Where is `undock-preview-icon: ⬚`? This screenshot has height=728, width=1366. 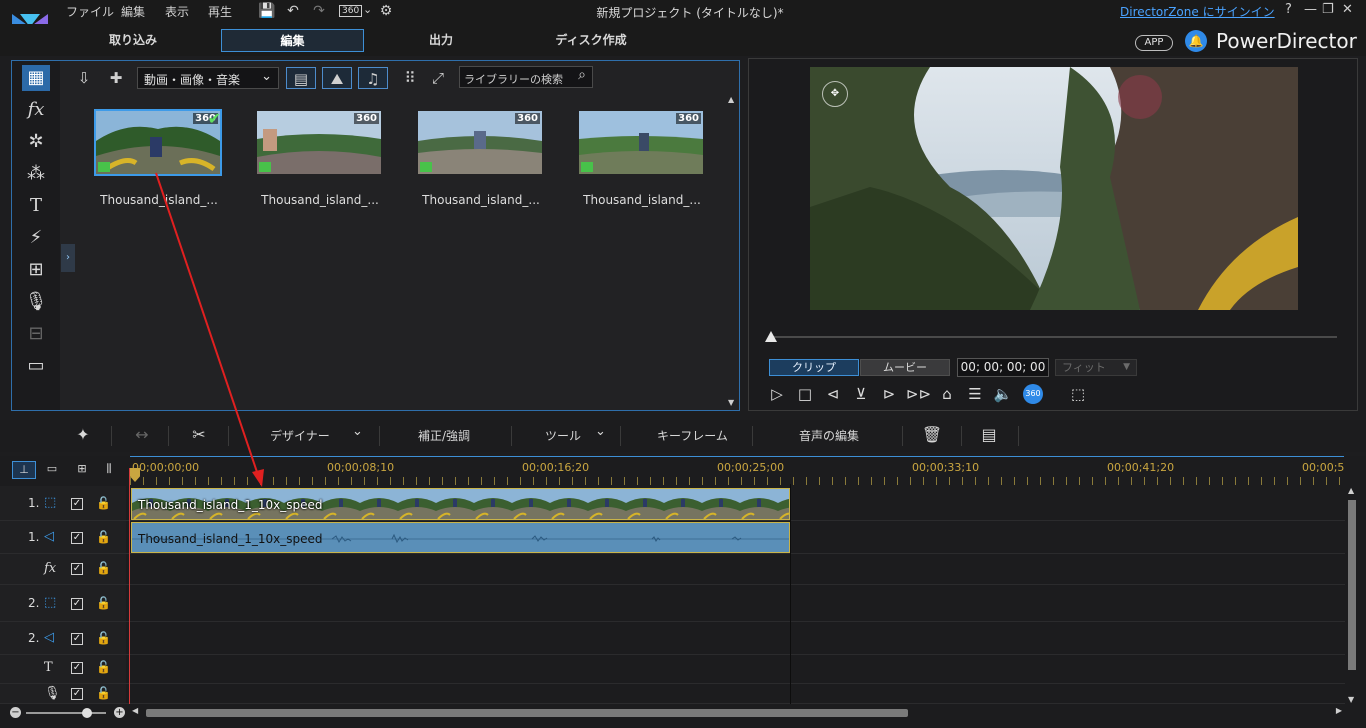
undock-preview-icon: ⬚ is located at coordinates (1078, 394).